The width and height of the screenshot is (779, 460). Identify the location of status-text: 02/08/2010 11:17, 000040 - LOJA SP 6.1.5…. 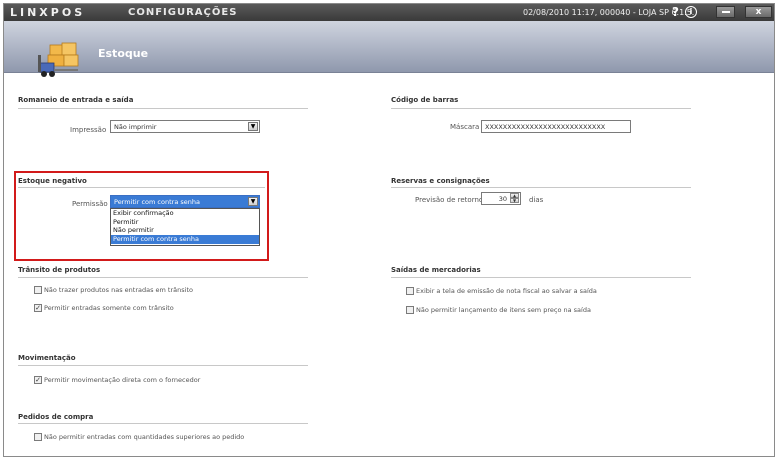
(609, 12).